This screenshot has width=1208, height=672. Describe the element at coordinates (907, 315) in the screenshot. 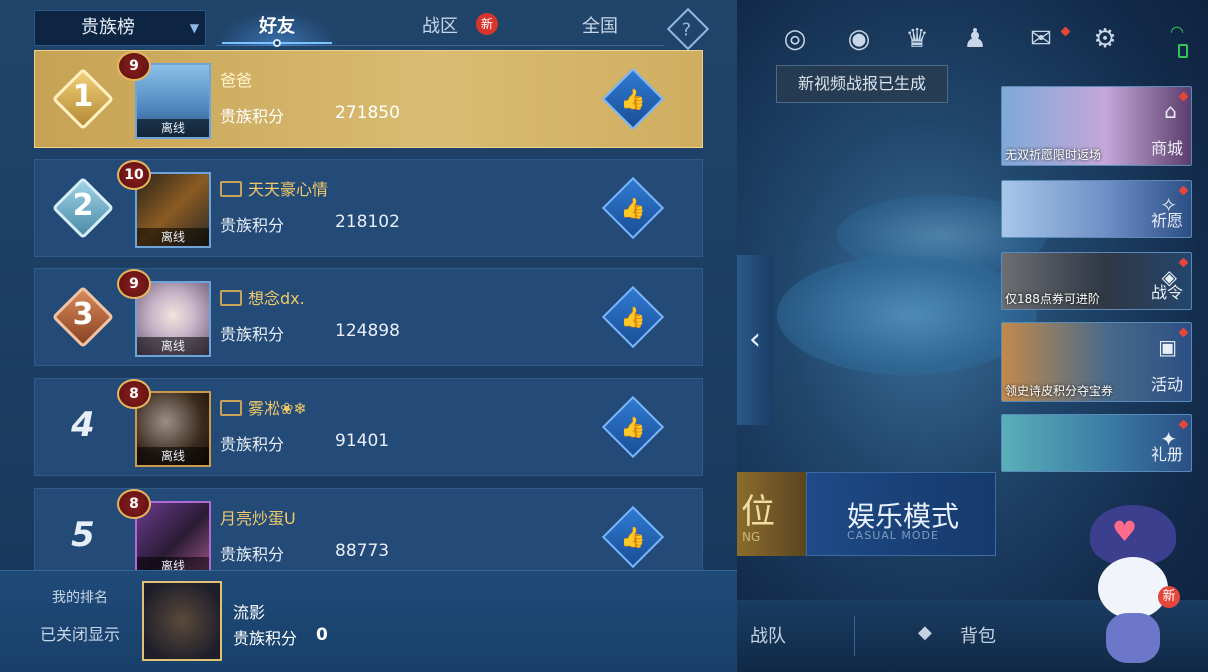

I see `background-art` at that location.